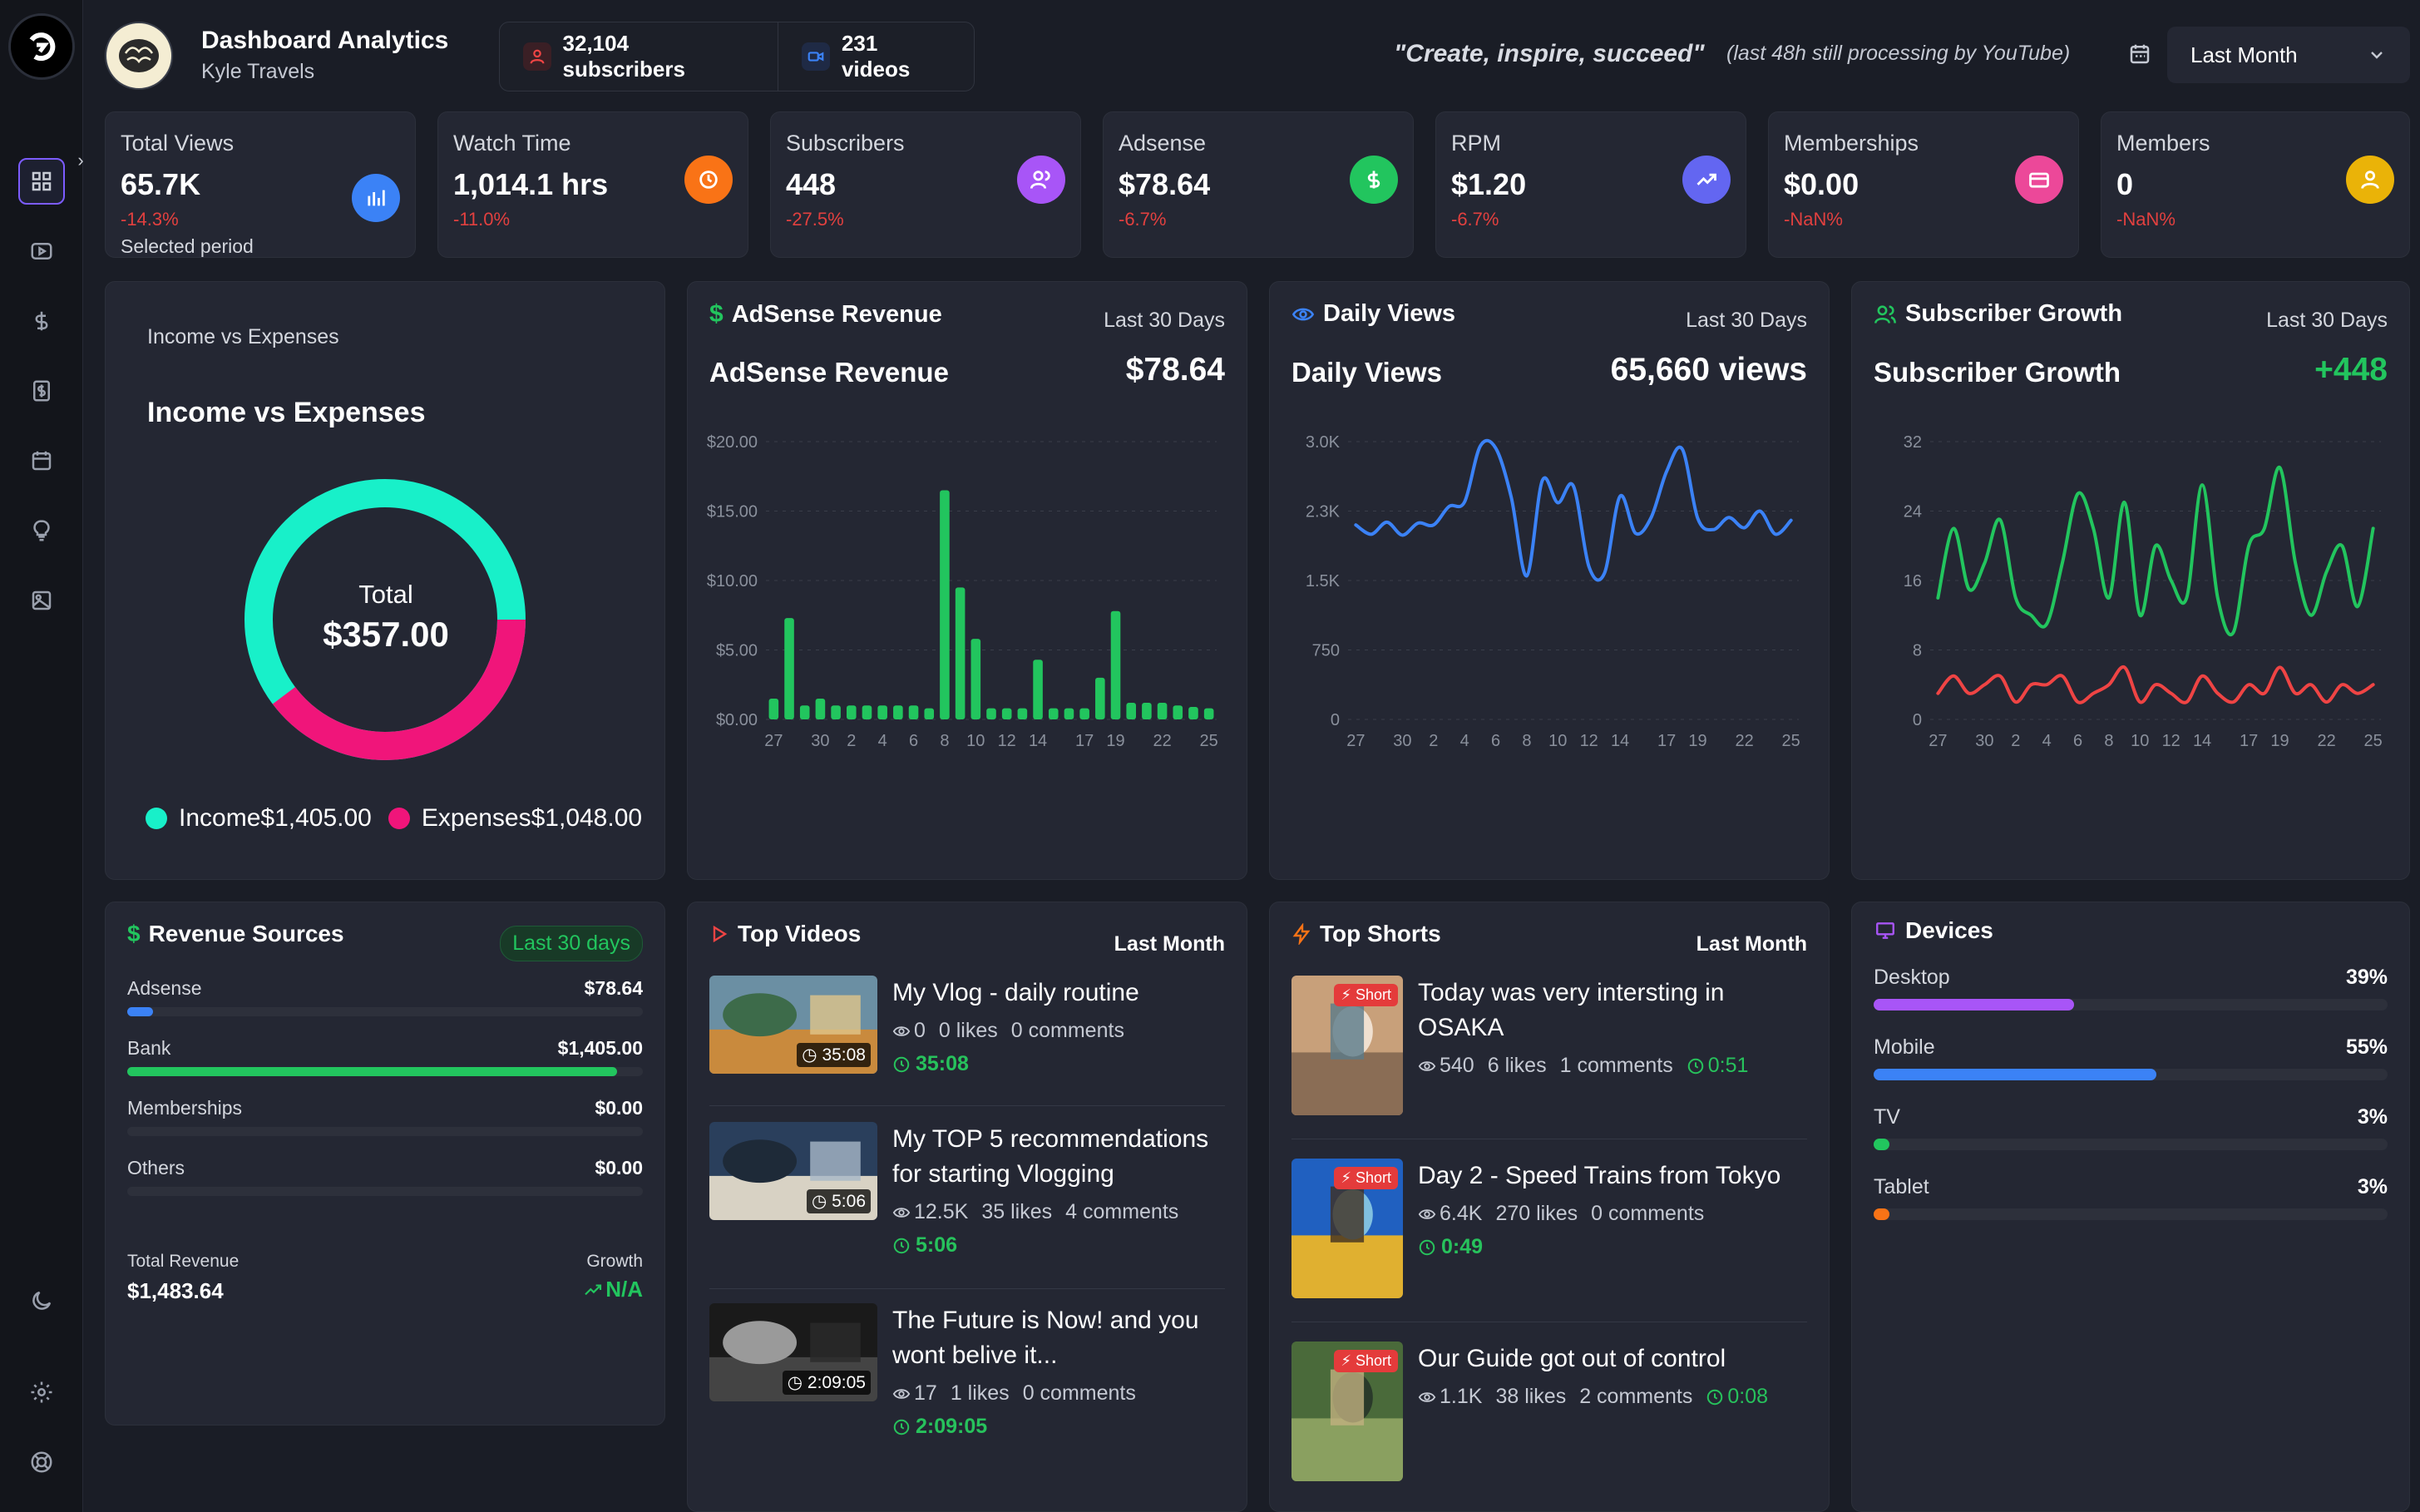  I want to click on revenue-header-label: Revenue Sources, so click(246, 933).